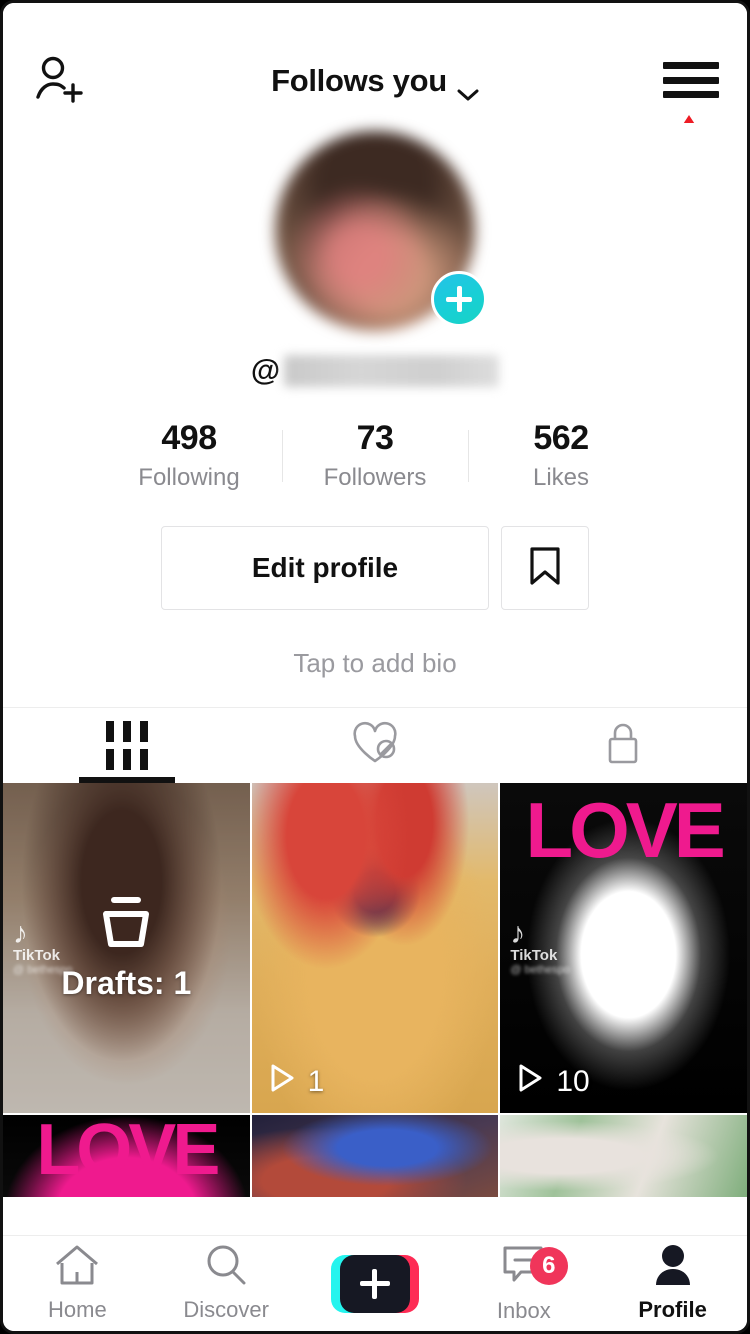  I want to click on header-title-text: Follows you, so click(359, 80).